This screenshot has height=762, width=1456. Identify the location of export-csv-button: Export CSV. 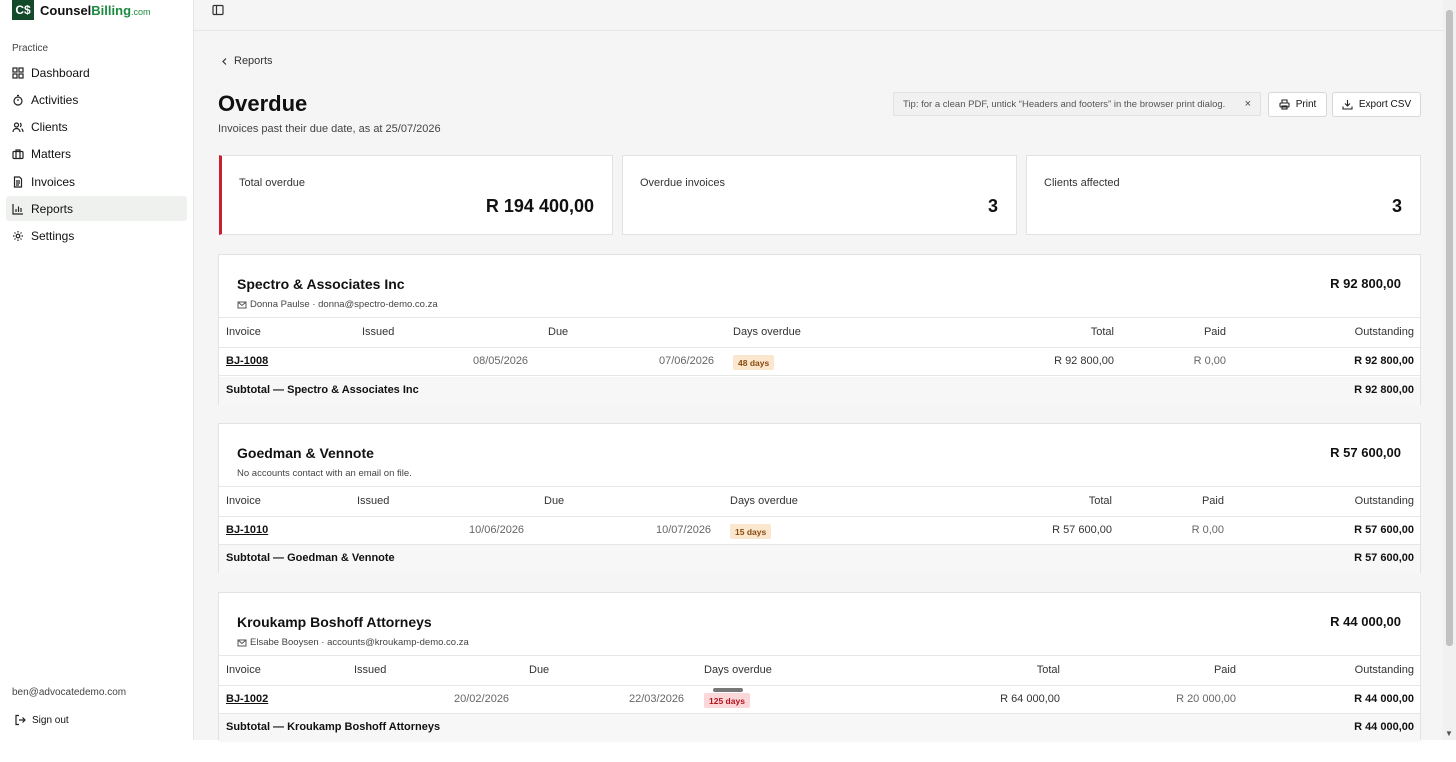
(1376, 104).